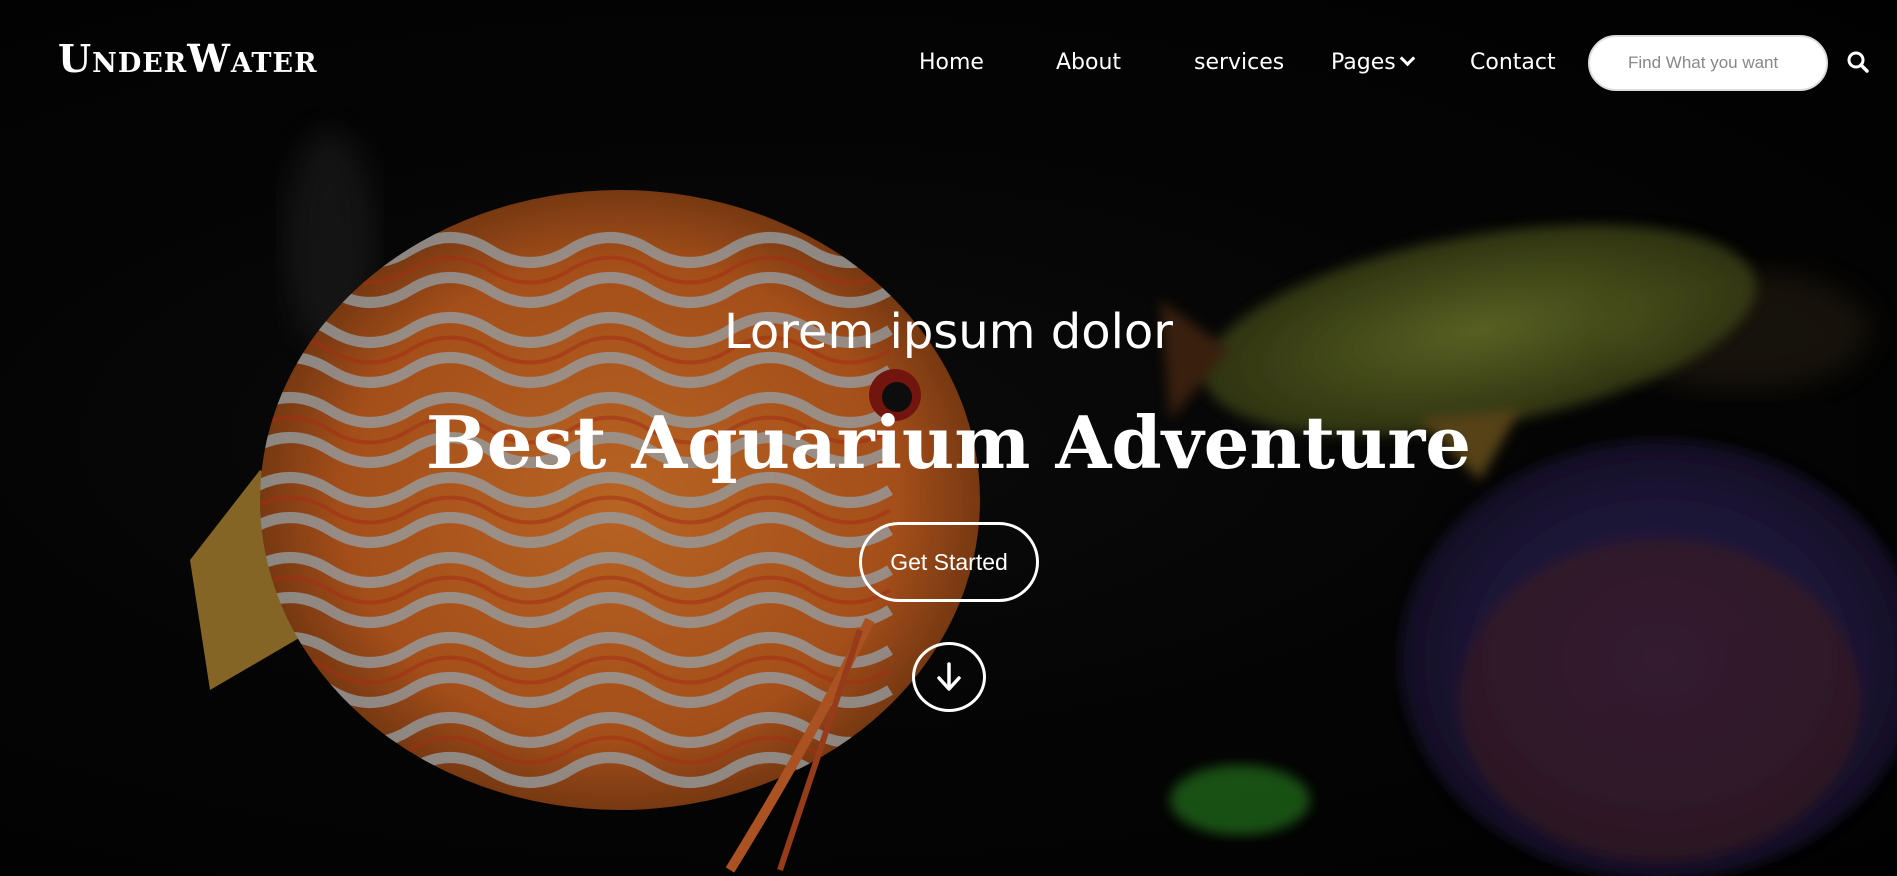  I want to click on arrow-down-icon, so click(949, 676).